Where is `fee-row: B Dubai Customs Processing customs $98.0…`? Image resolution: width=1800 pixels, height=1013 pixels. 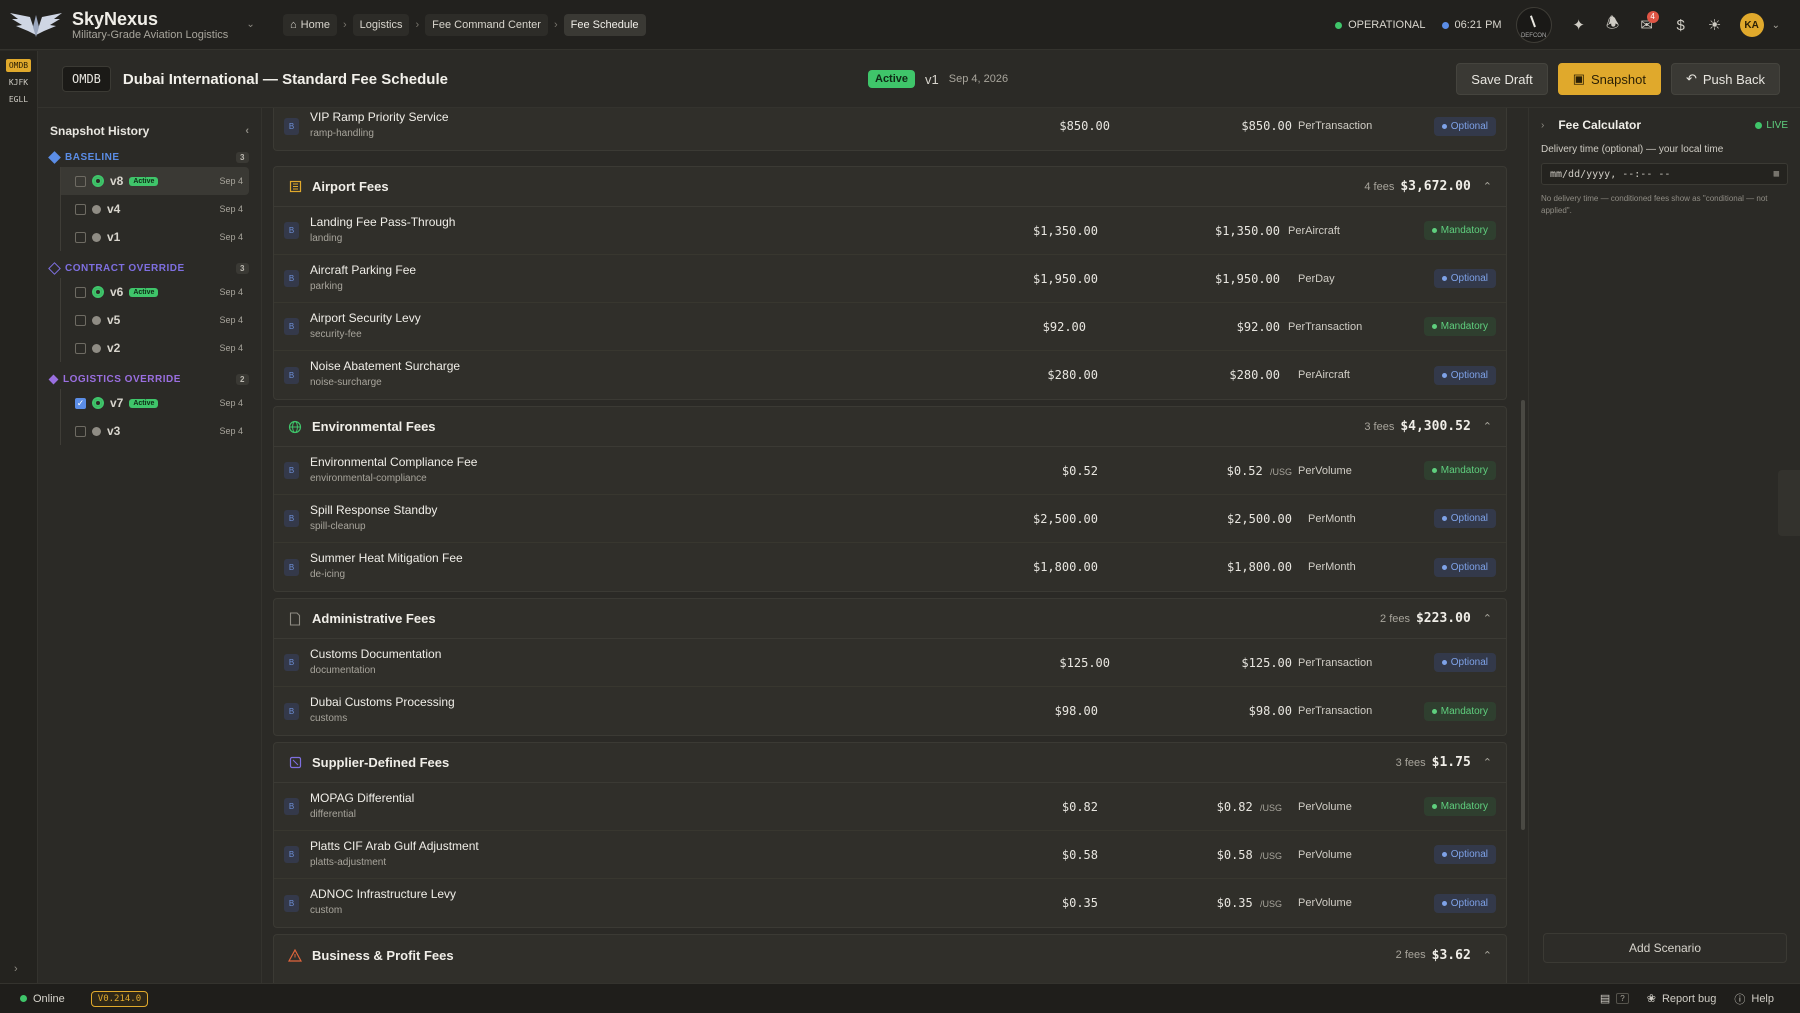
fee-row: B Dubai Customs Processing customs $98.0… is located at coordinates (890, 711).